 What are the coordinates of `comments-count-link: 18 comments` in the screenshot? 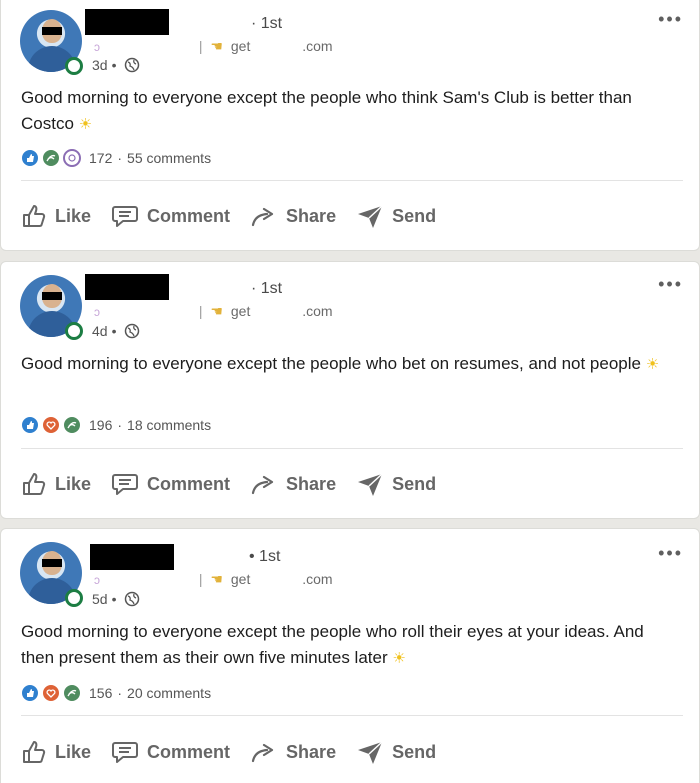 It's located at (169, 425).